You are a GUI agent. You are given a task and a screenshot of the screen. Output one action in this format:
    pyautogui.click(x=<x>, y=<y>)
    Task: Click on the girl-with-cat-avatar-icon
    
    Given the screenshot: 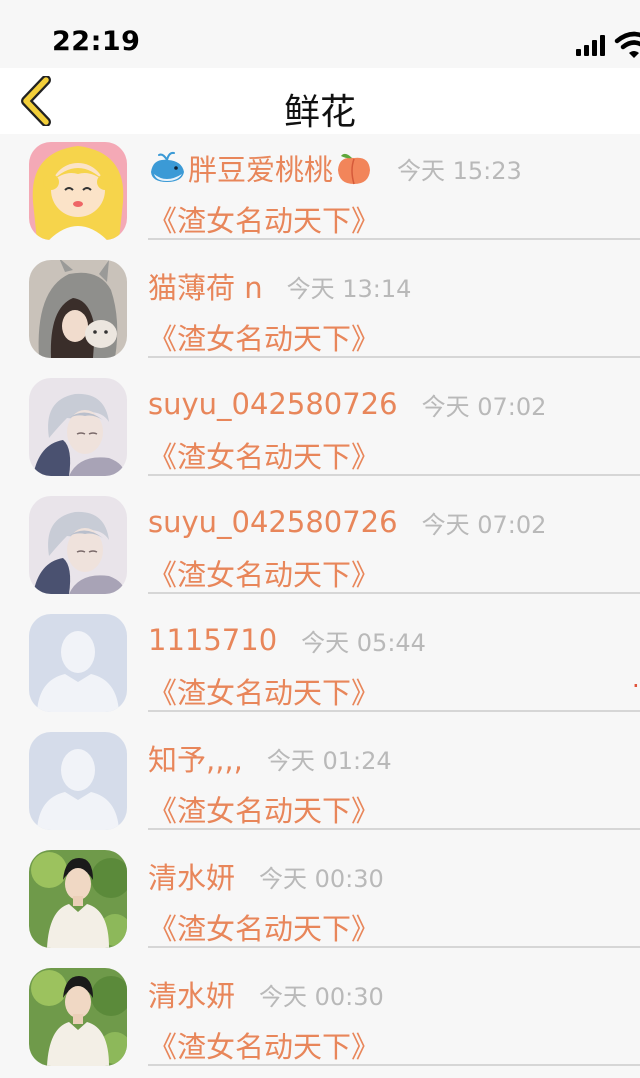 What is the action you would take?
    pyautogui.click(x=78, y=309)
    